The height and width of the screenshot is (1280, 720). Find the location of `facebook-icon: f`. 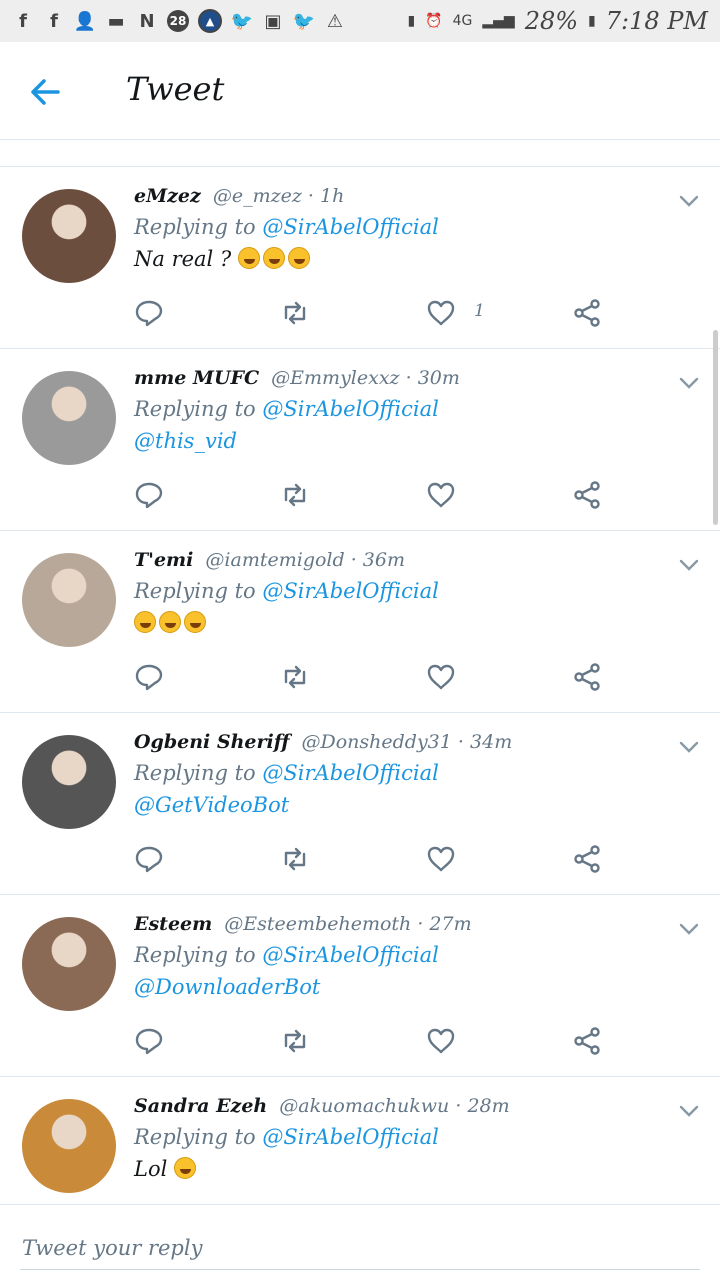

facebook-icon: f is located at coordinates (23, 21).